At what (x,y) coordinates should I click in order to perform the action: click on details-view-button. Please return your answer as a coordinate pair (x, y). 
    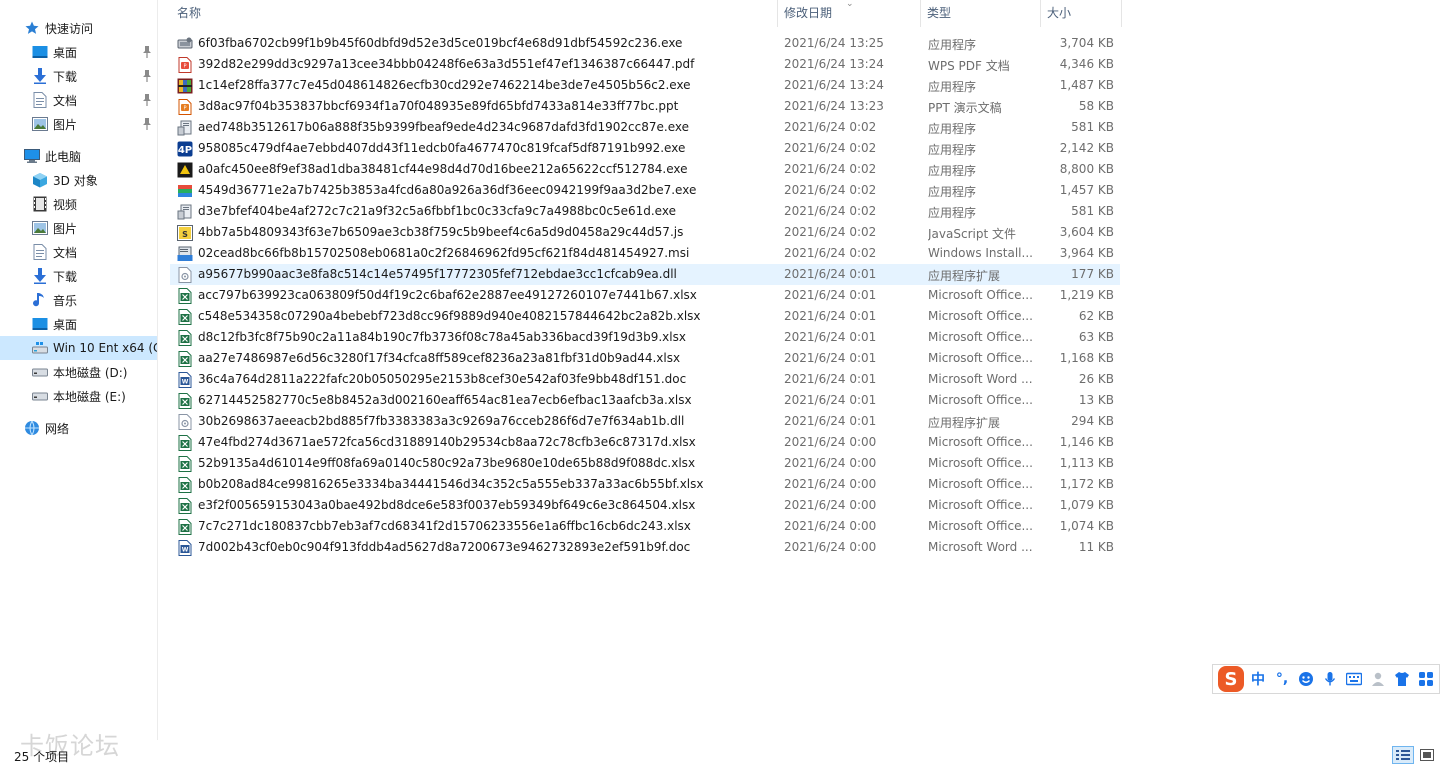
    Looking at the image, I should click on (1403, 755).